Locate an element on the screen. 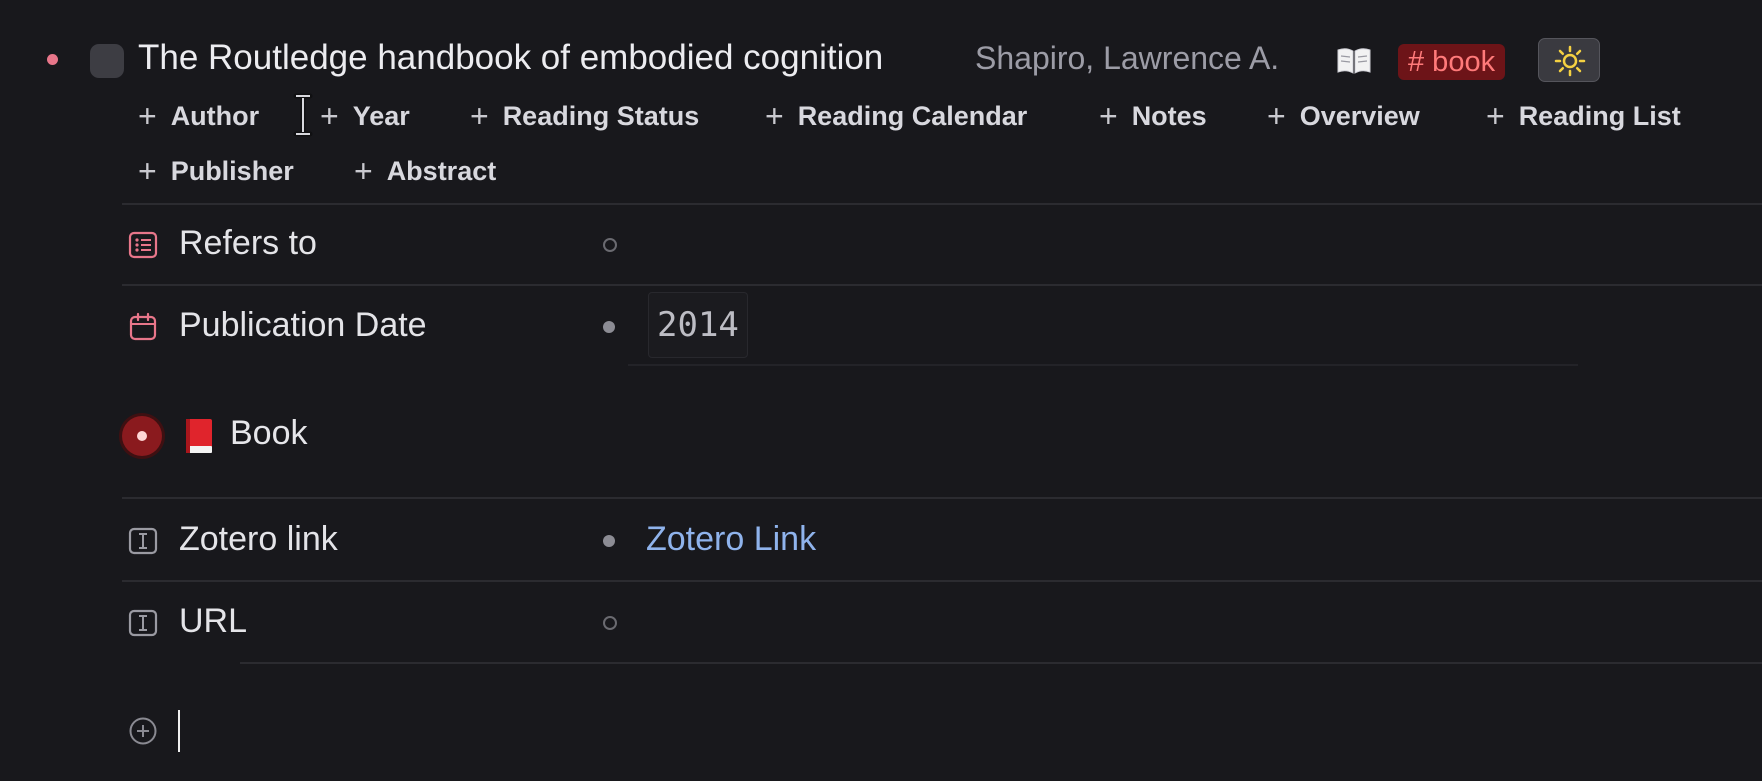 The width and height of the screenshot is (1762, 781). todo-checkbox is located at coordinates (107, 61).